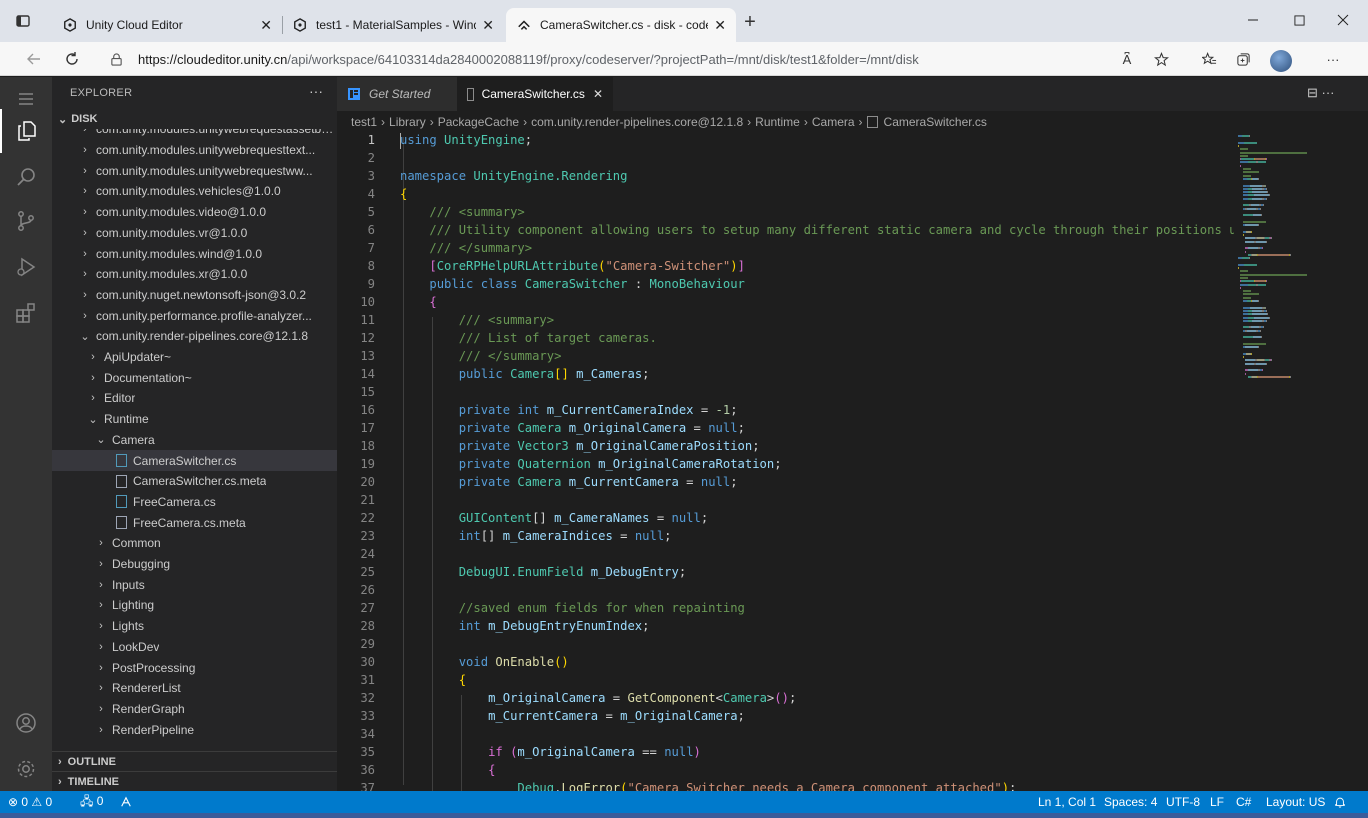  Describe the element at coordinates (1343, 20) in the screenshot. I see `close-window-button` at that location.